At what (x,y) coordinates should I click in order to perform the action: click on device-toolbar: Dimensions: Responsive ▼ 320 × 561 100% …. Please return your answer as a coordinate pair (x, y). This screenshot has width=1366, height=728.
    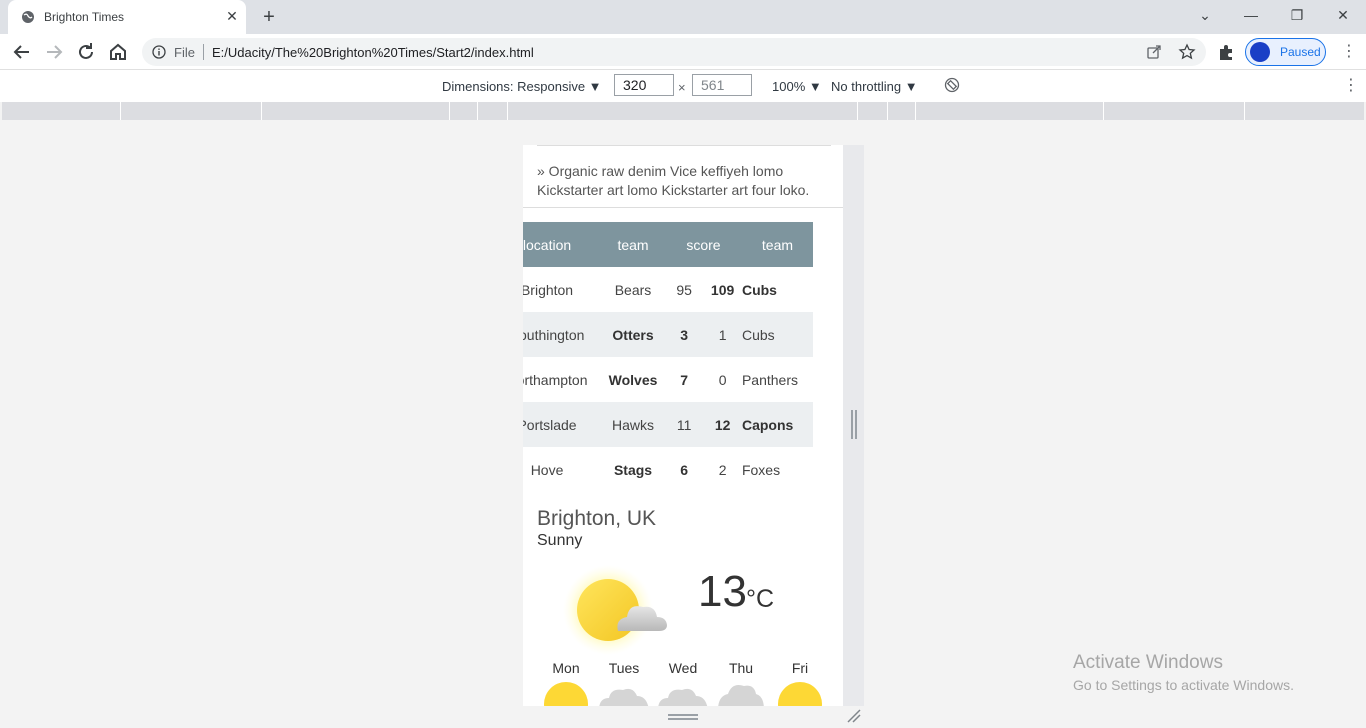
    Looking at the image, I should click on (683, 86).